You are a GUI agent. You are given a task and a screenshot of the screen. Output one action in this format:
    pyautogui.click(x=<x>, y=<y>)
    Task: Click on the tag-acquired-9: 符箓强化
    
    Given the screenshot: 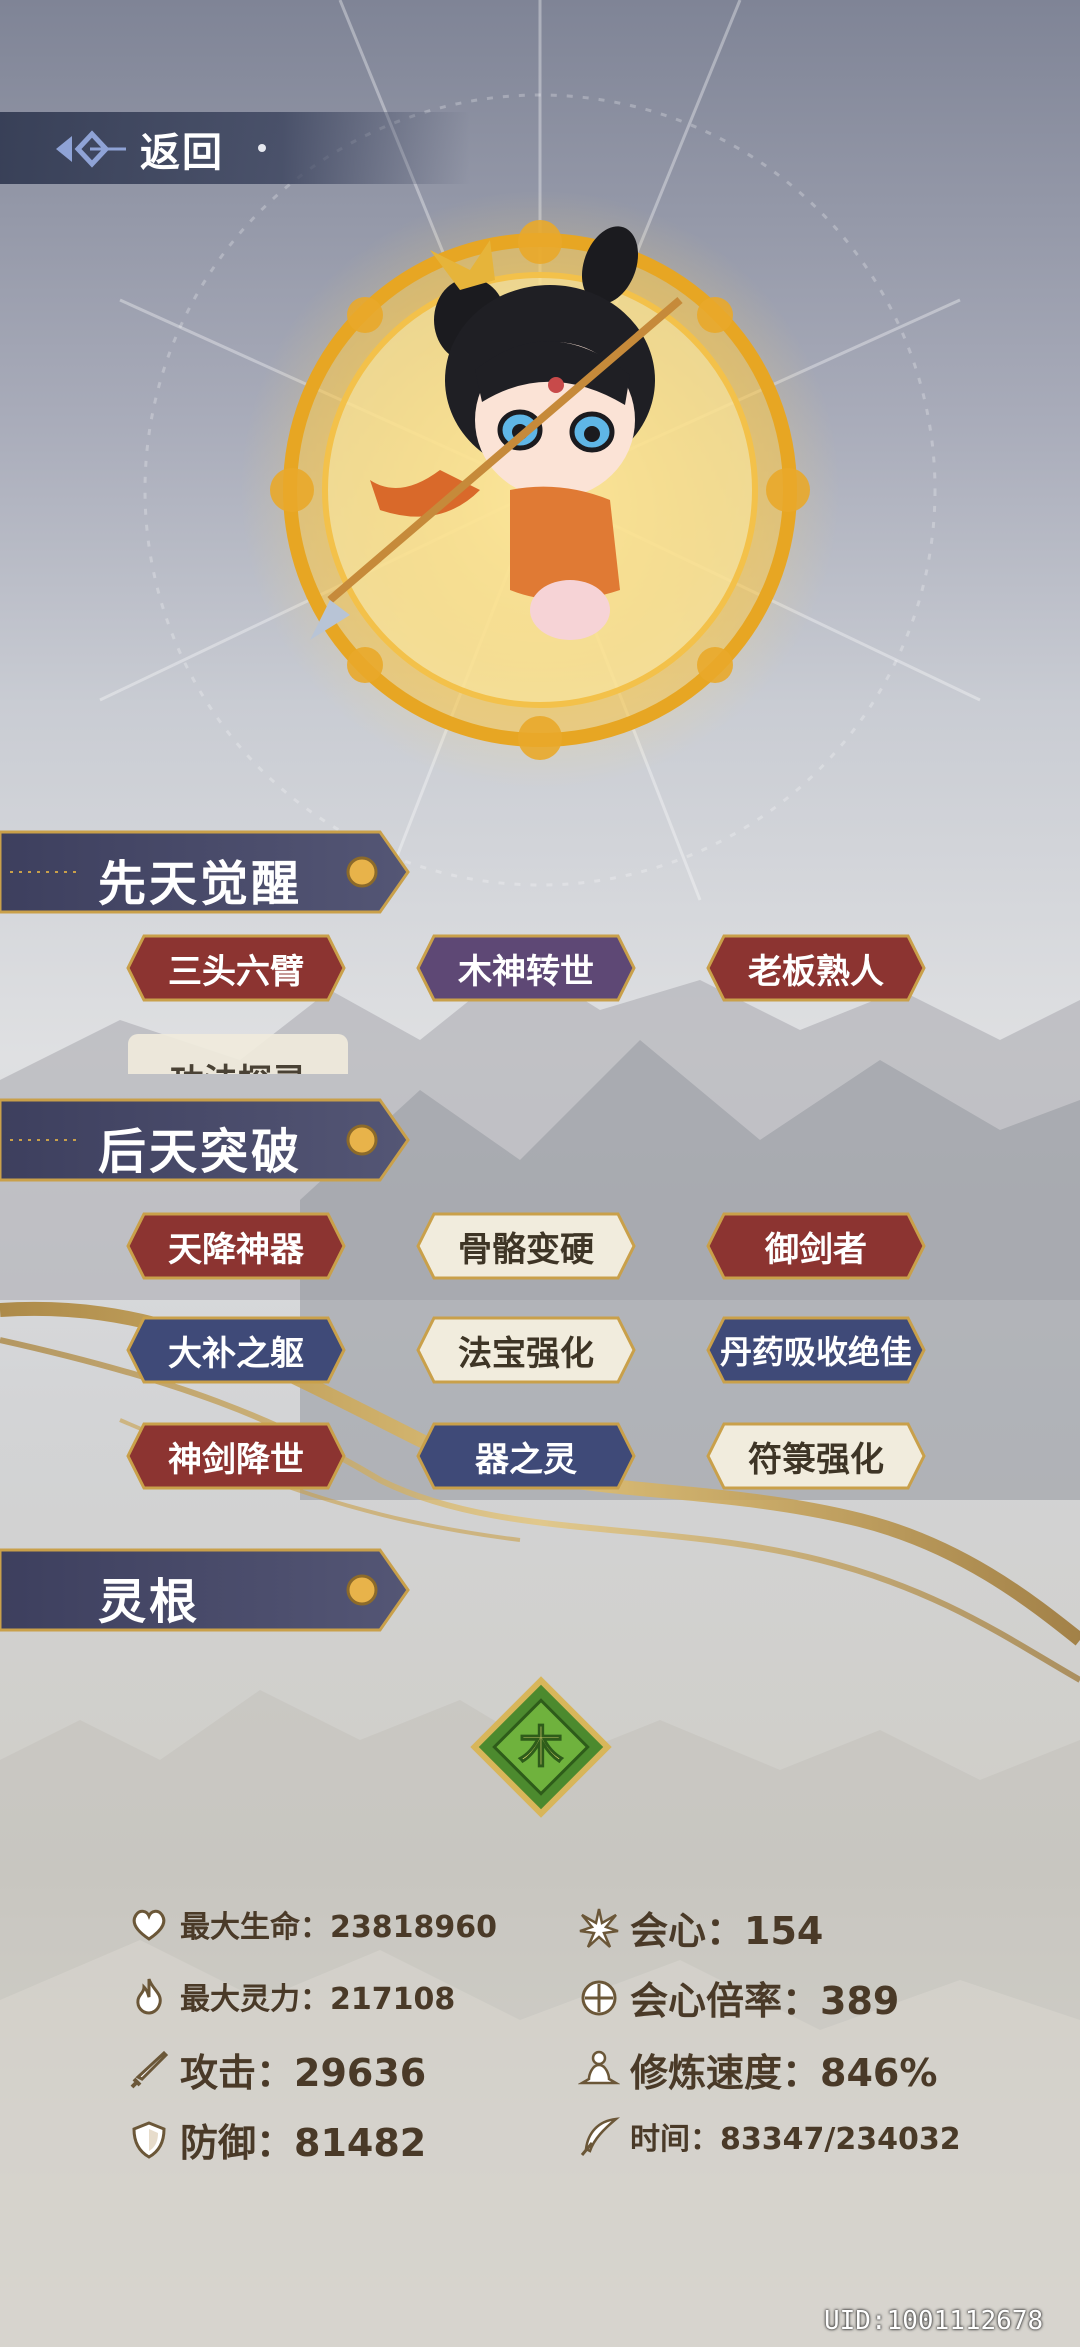 What is the action you would take?
    pyautogui.click(x=816, y=1456)
    